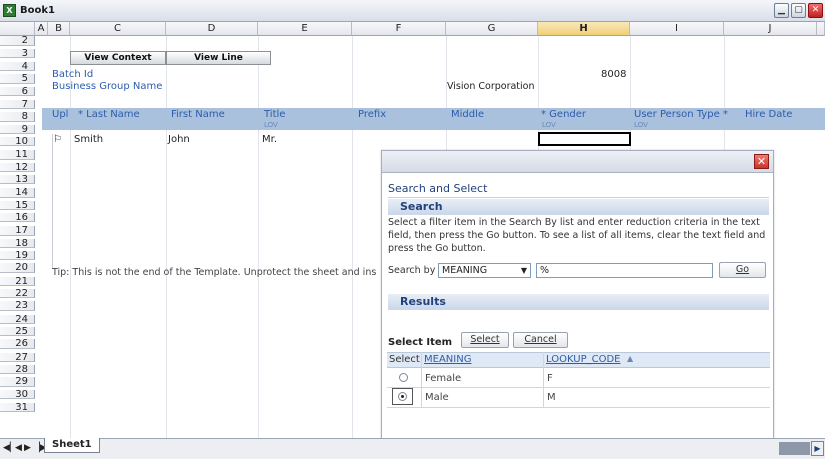 The width and height of the screenshot is (825, 459). I want to click on select-item-label: Select Item, so click(420, 342).